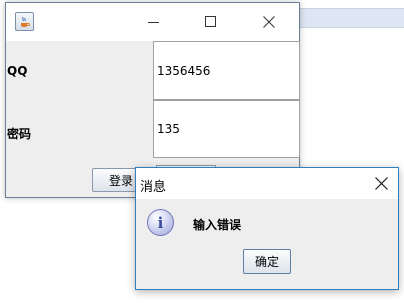 The height and width of the screenshot is (303, 404). I want to click on login-window-titlebar, so click(152, 22).